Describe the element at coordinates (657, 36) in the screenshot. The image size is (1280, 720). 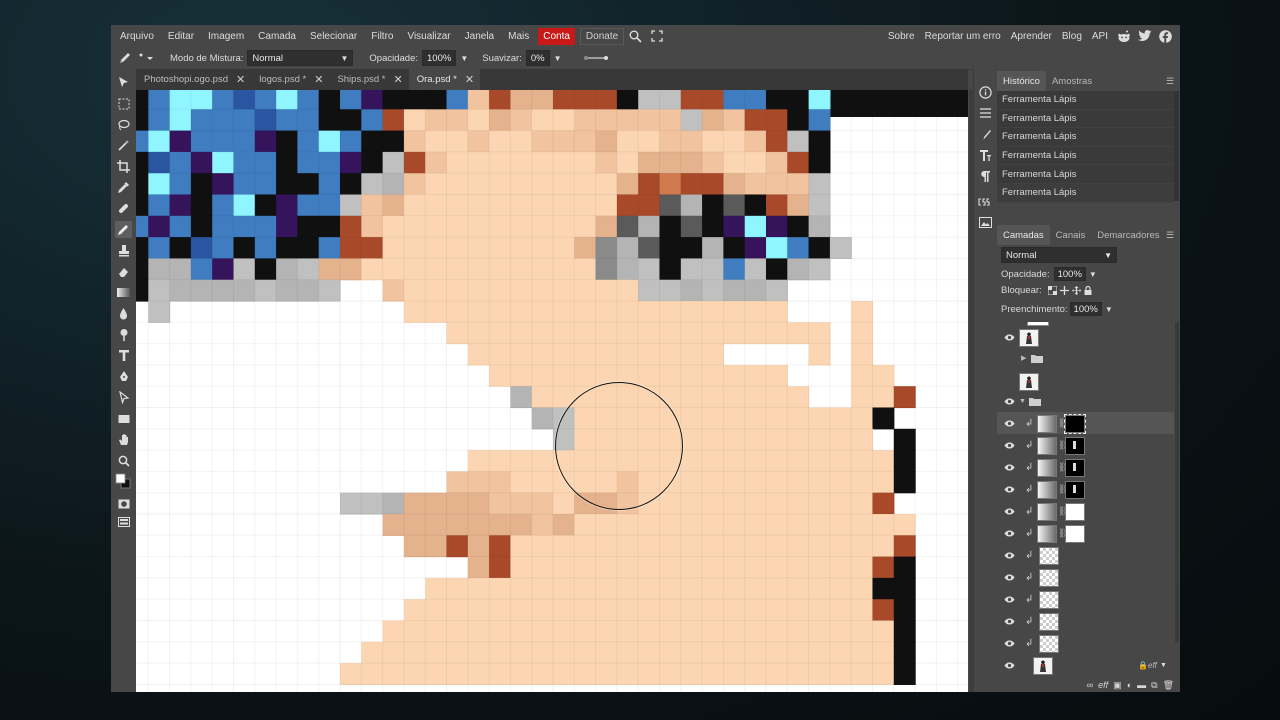
I see `fullscreen-icon` at that location.